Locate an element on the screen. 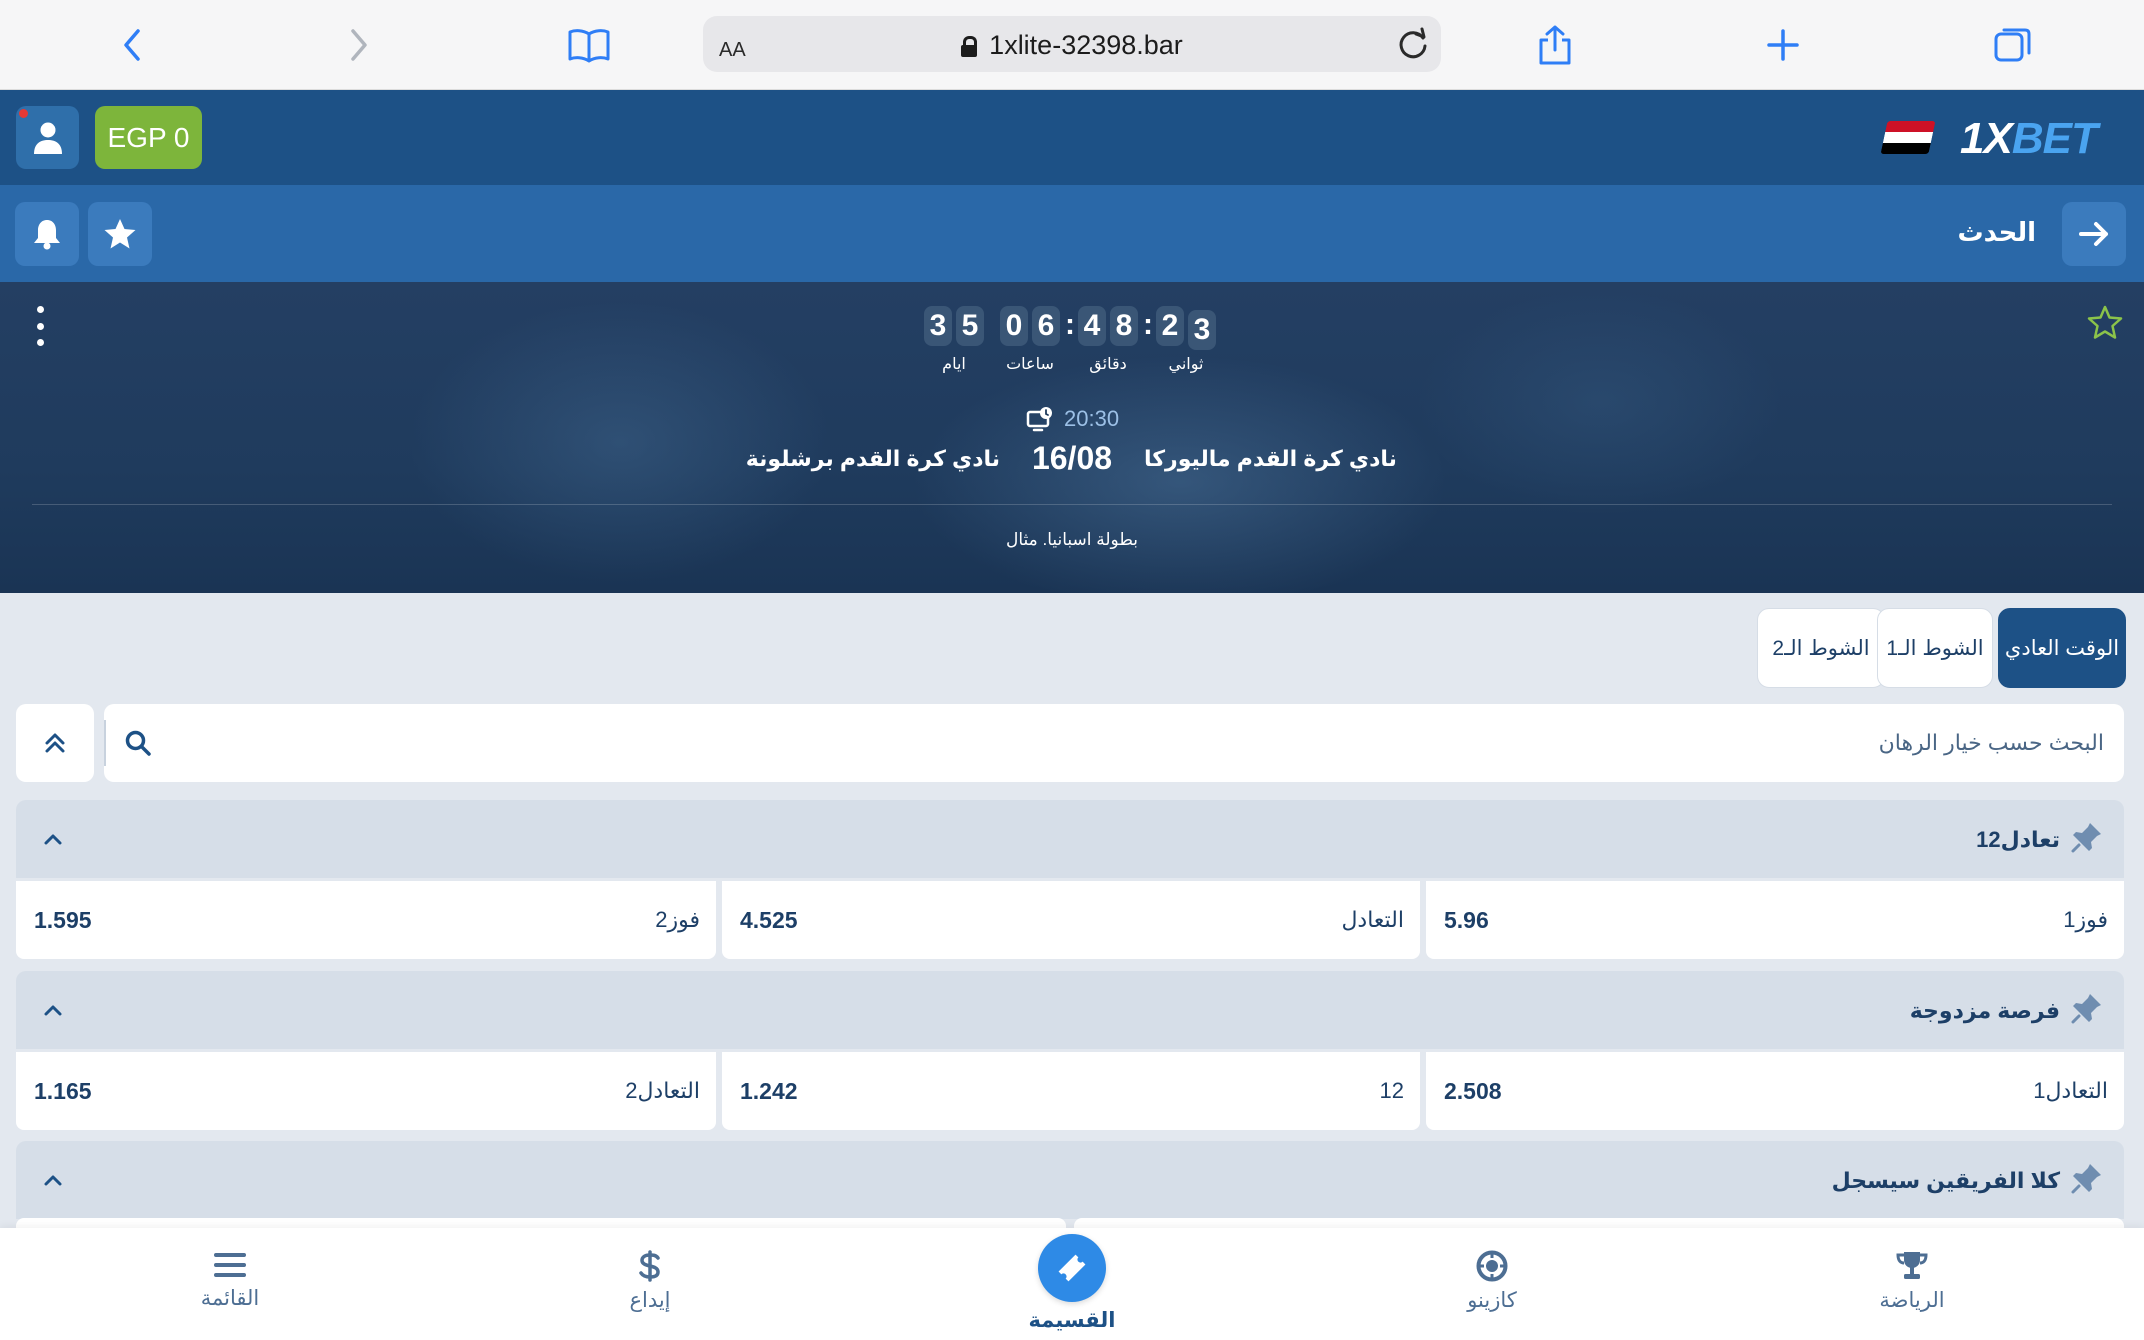  address-bar: AA 1xlite-32398.bar is located at coordinates (1072, 44).